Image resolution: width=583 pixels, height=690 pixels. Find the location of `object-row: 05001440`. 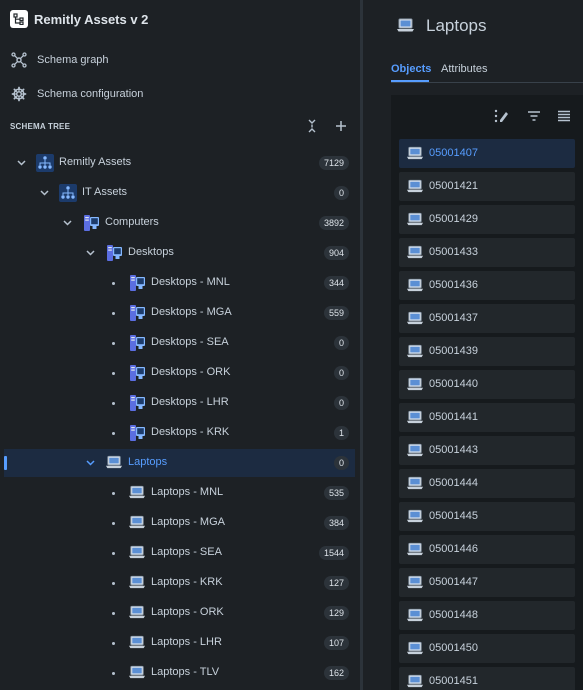

object-row: 05001440 is located at coordinates (487, 384).